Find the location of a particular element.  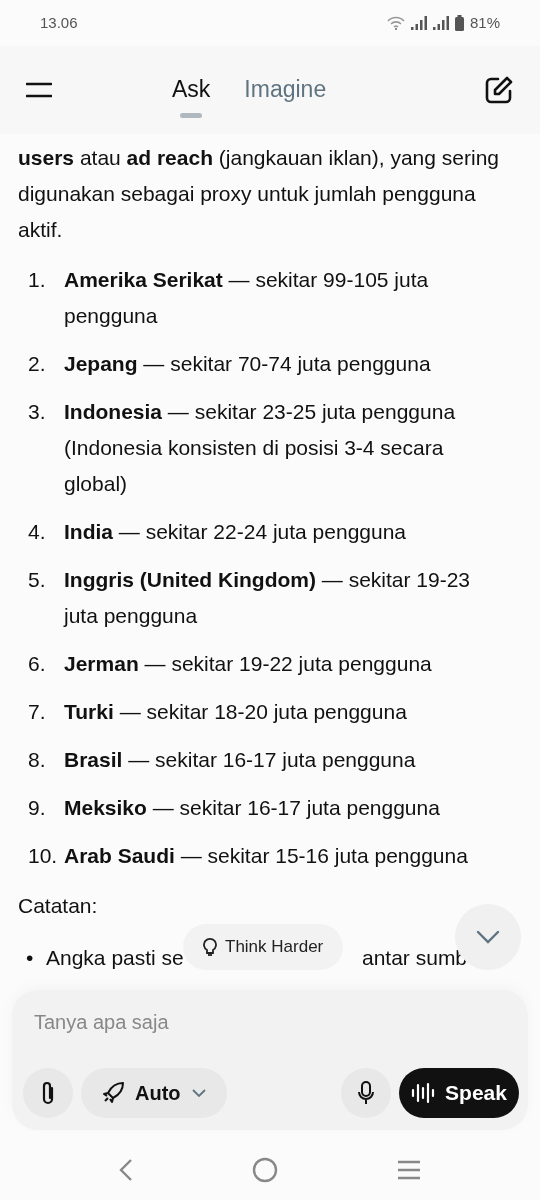

attach-button is located at coordinates (48, 1093).